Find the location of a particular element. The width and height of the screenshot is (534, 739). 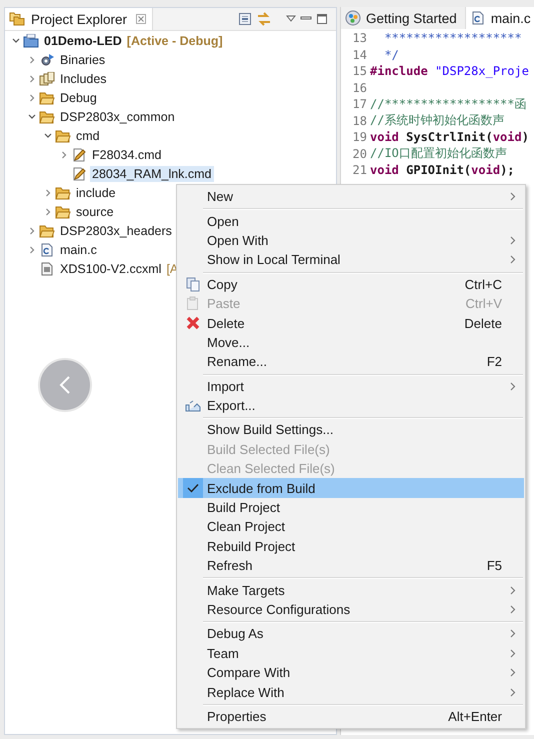

gear-icon is located at coordinates (47, 59).